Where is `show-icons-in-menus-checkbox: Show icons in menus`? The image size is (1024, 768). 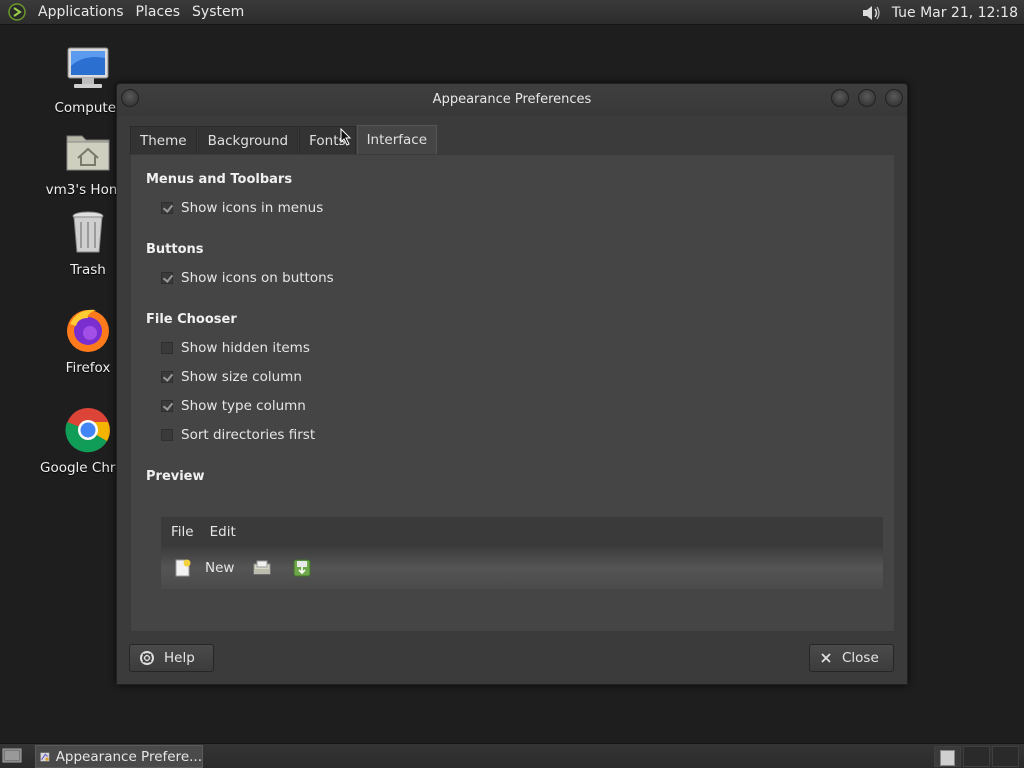 show-icons-in-menus-checkbox: Show icons in menus is located at coordinates (242, 208).